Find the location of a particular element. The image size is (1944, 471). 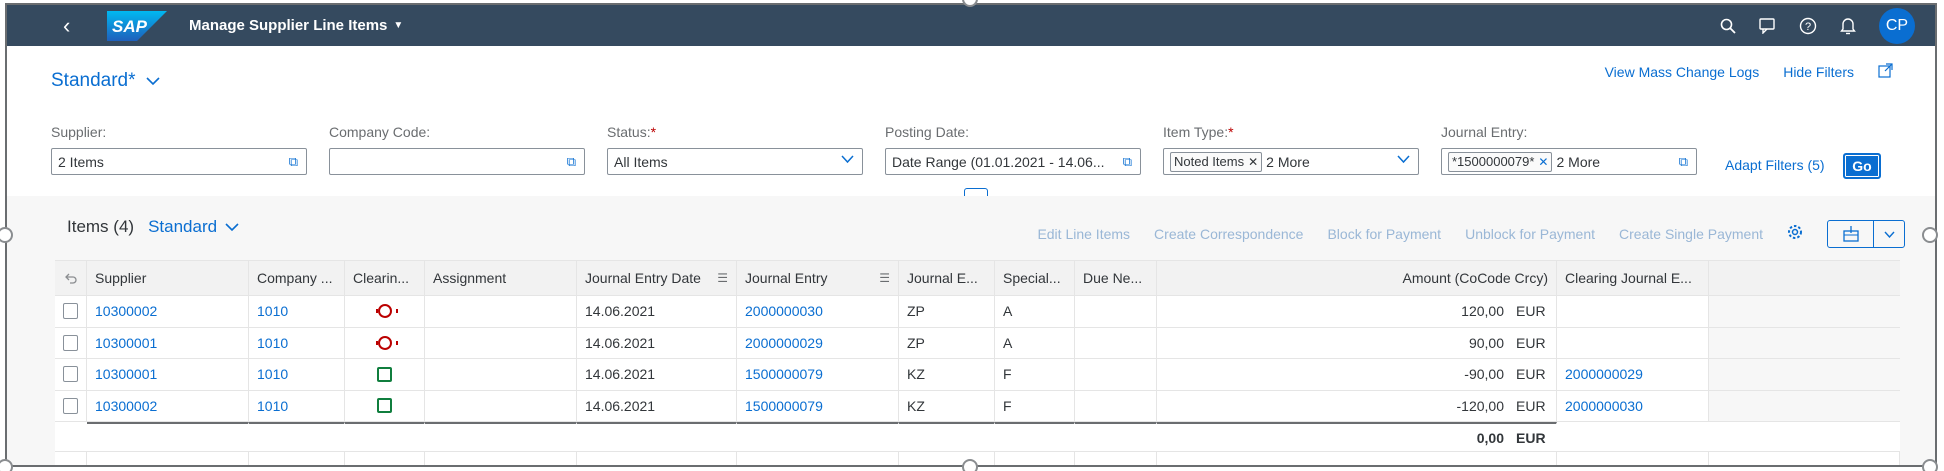

col-supplier: Supplier is located at coordinates (168, 278).